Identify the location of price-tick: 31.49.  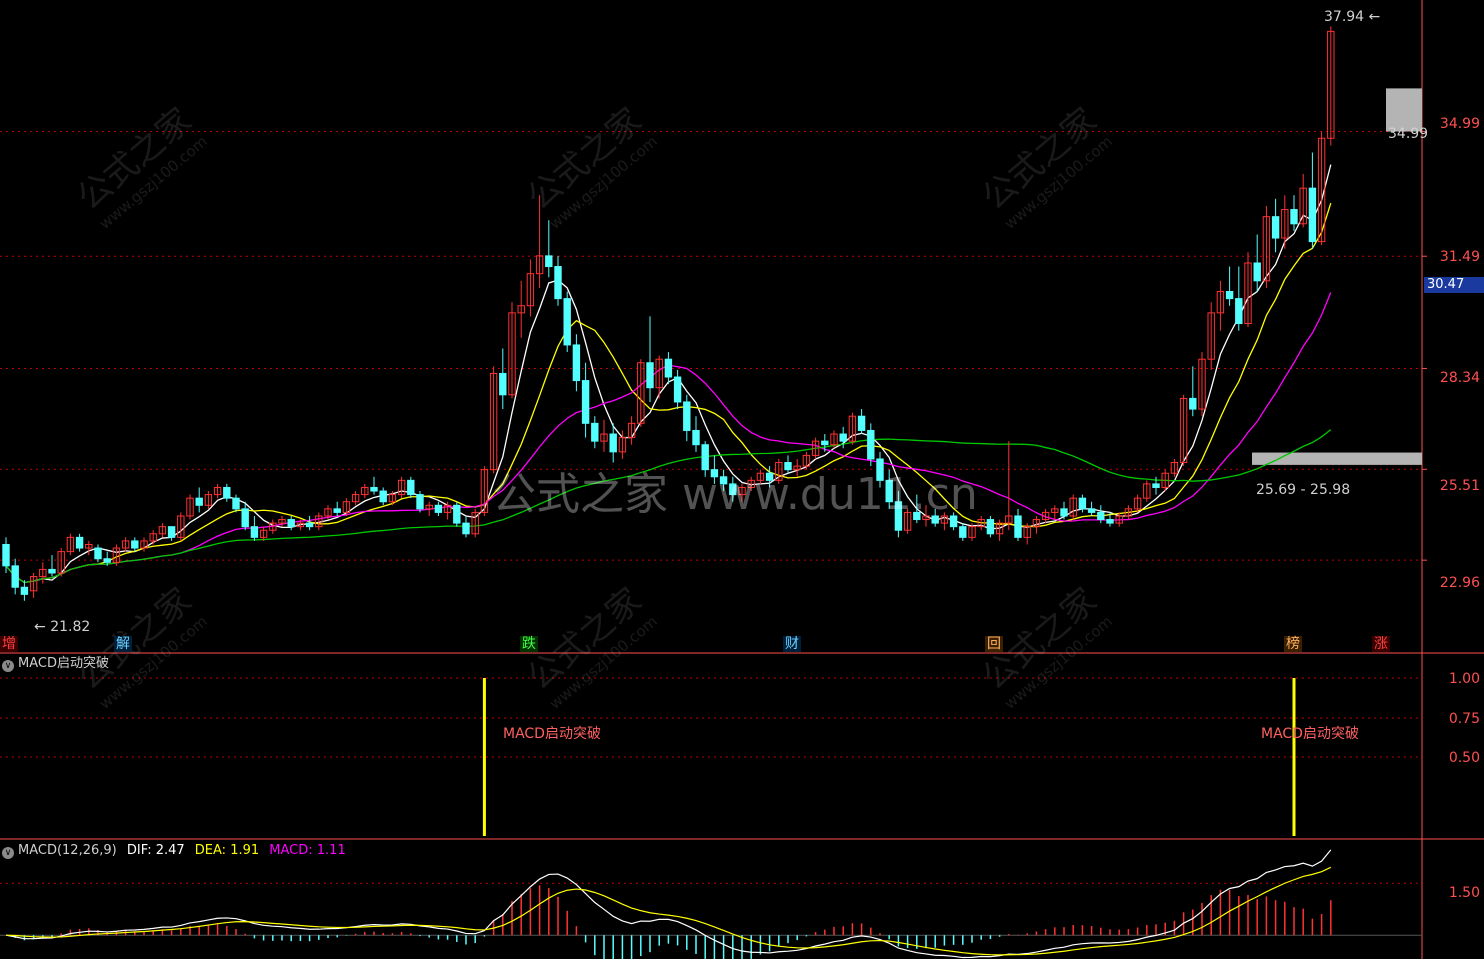
(1459, 257).